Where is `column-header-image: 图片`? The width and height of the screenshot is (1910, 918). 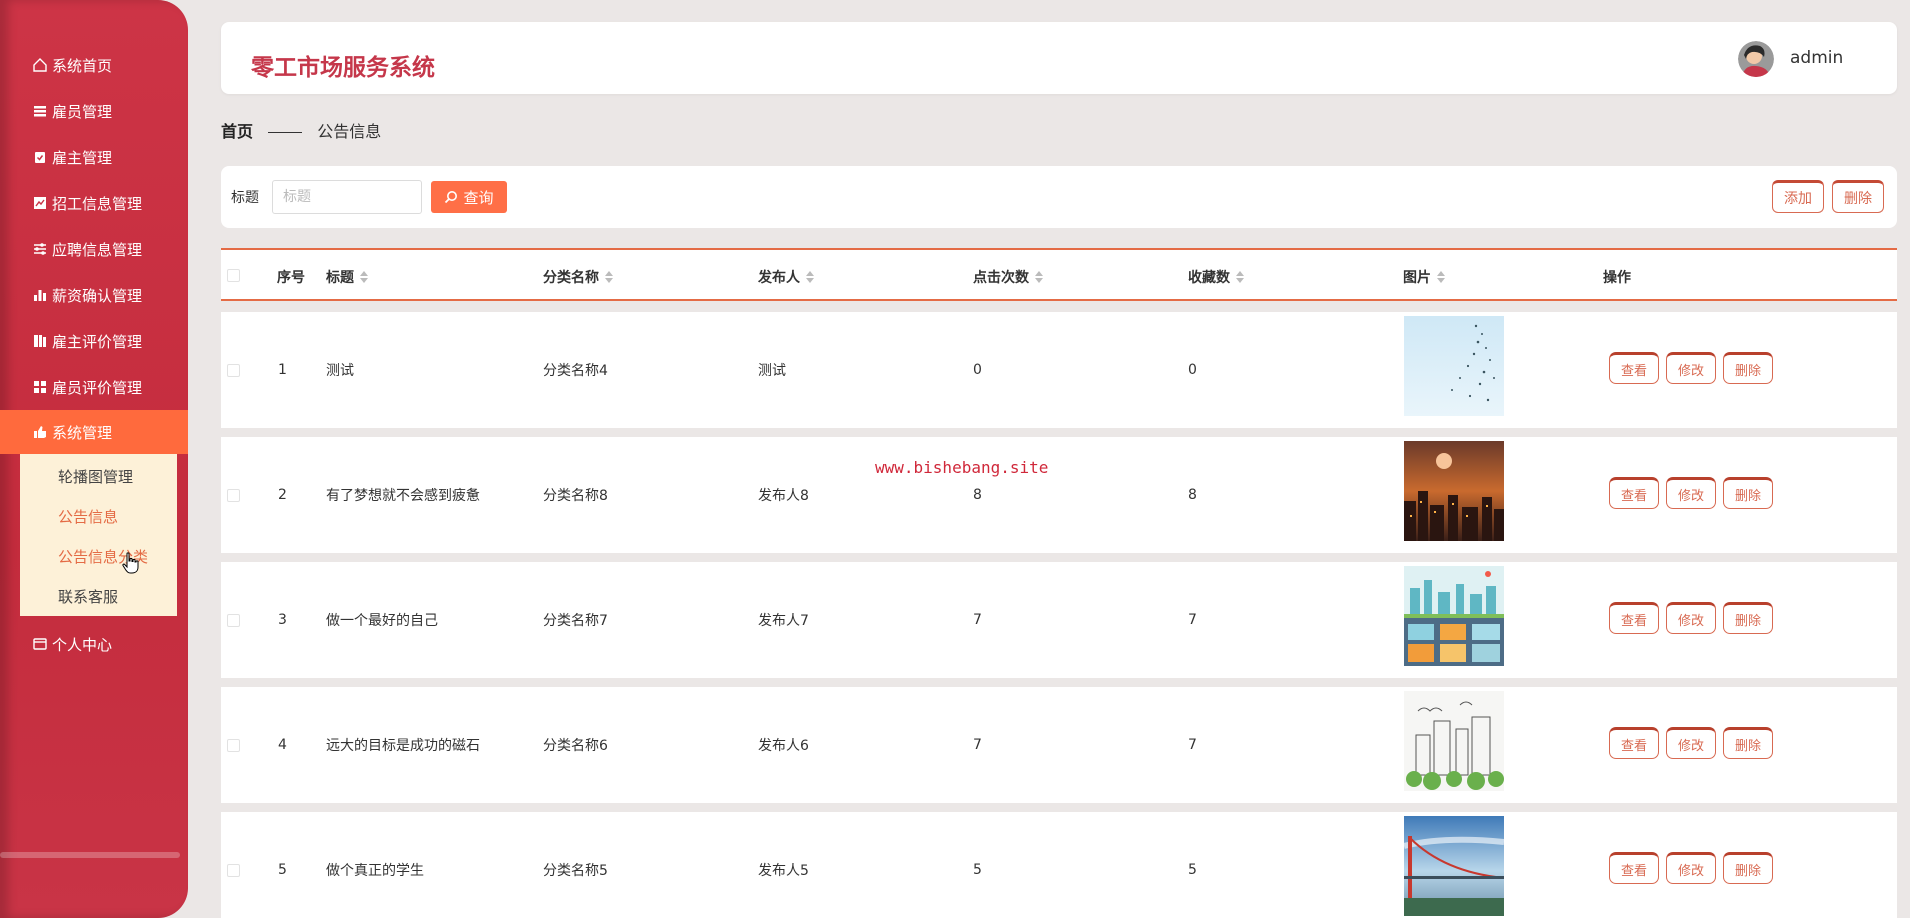
column-header-image: 图片 is located at coordinates (1424, 277).